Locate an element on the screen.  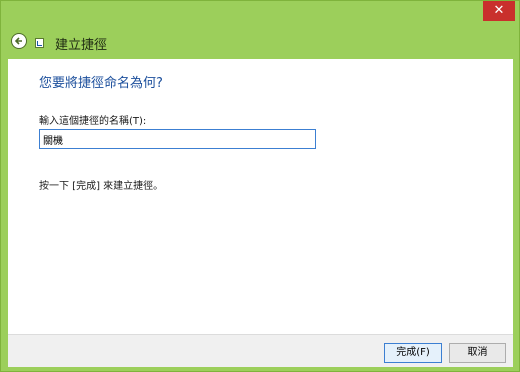
back-arrow-icon is located at coordinates (18, 41).